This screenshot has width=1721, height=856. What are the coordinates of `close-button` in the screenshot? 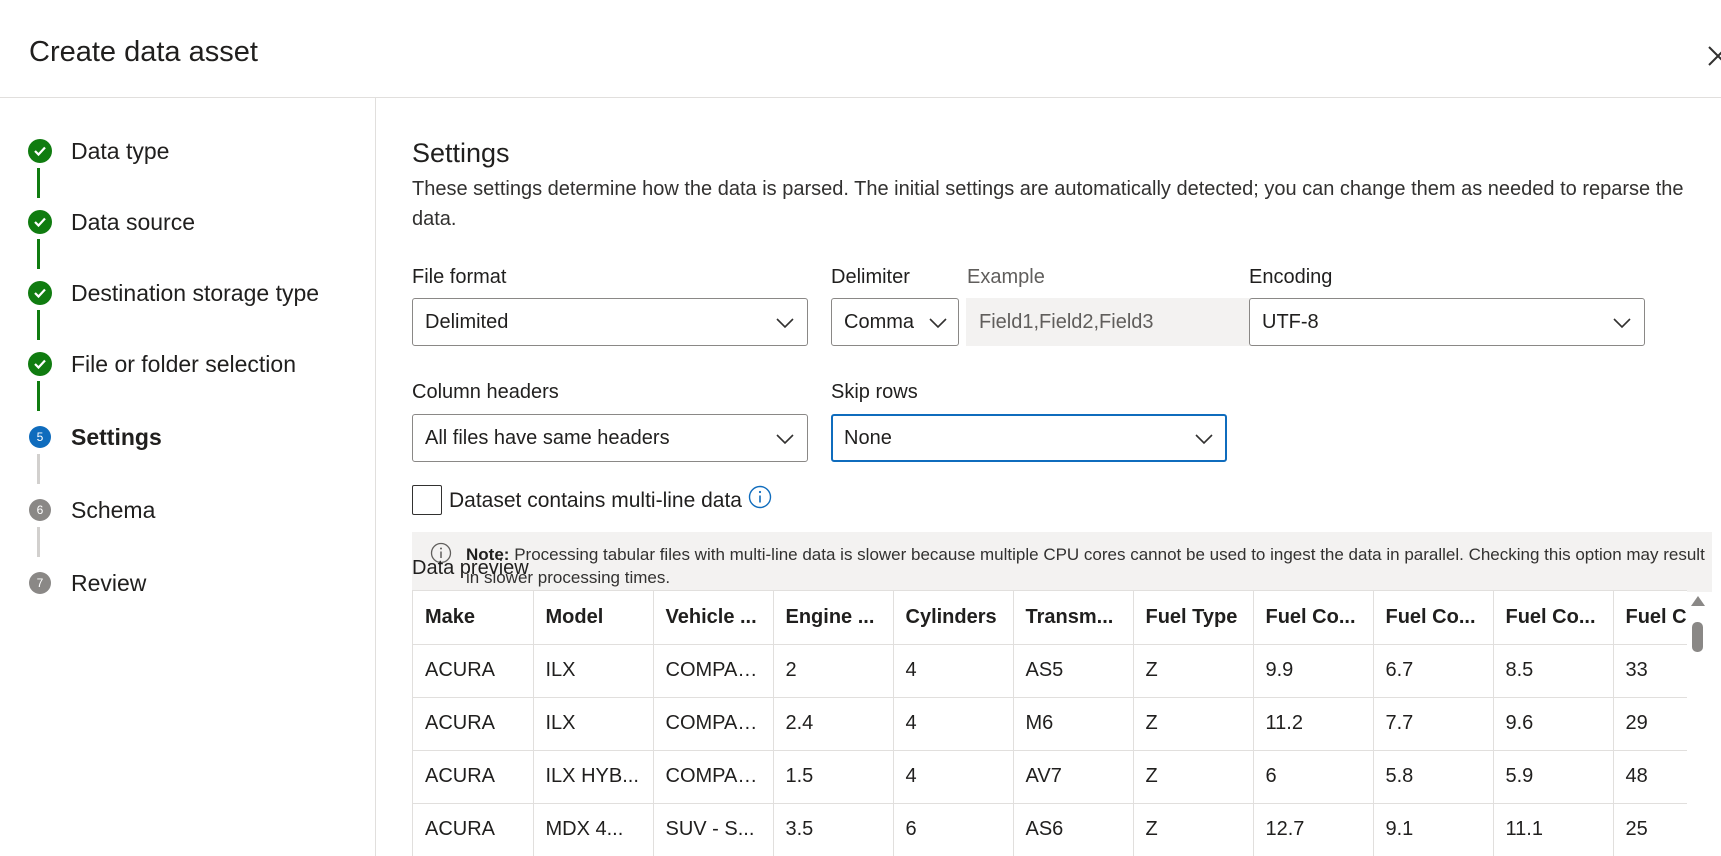 It's located at (1713, 56).